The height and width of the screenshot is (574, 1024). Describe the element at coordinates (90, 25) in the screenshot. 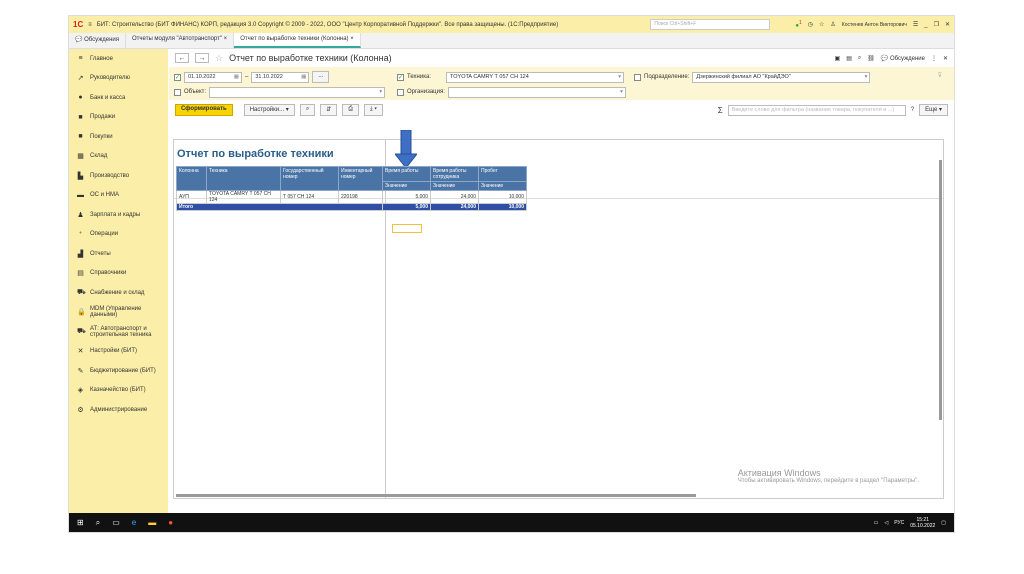

I see `menu-icon: ≡` at that location.